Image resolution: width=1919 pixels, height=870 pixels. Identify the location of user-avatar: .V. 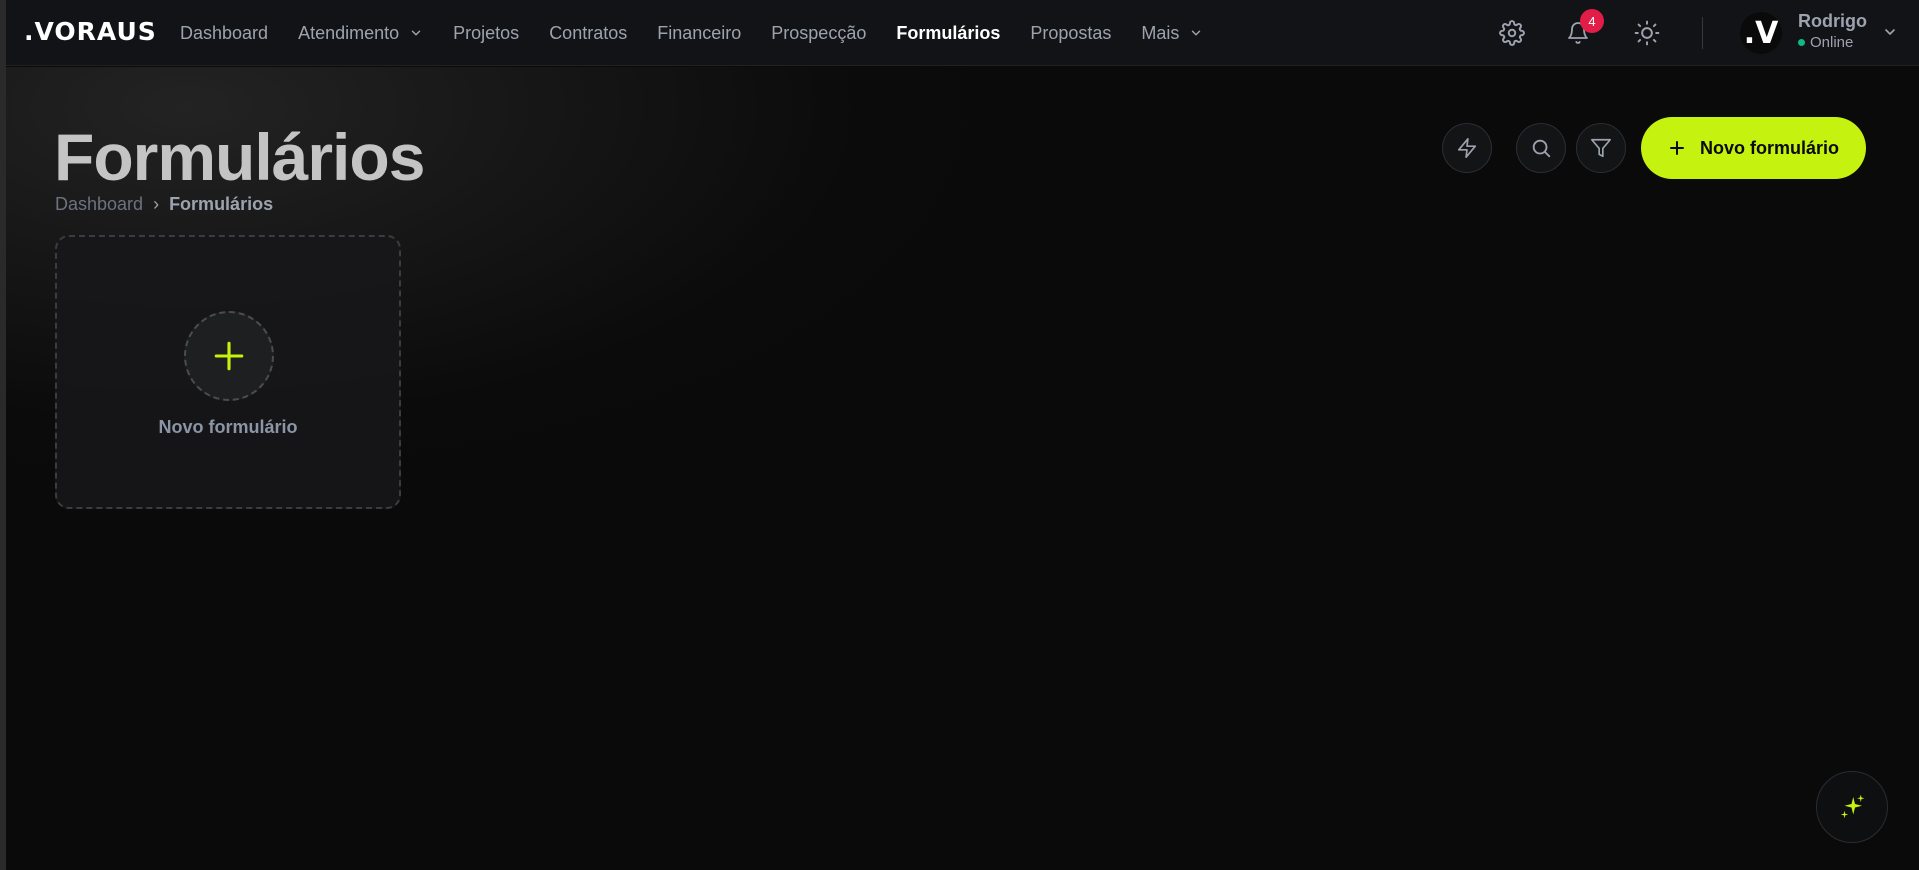
(1761, 33).